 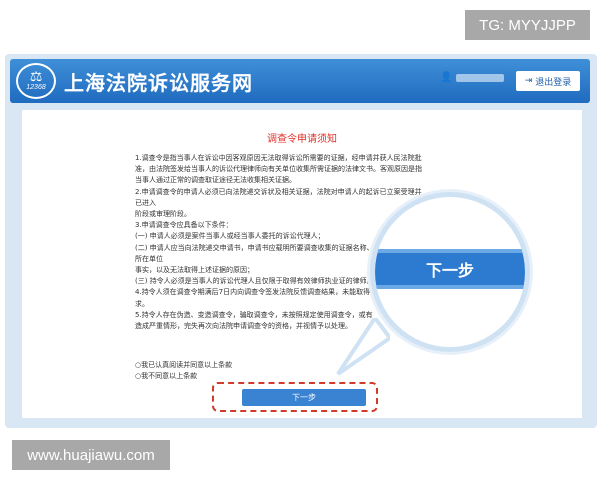 I want to click on agreement-options: ○我已认真阅读并同意以上条款 ○我不同意以上条款, so click(x=183, y=371).